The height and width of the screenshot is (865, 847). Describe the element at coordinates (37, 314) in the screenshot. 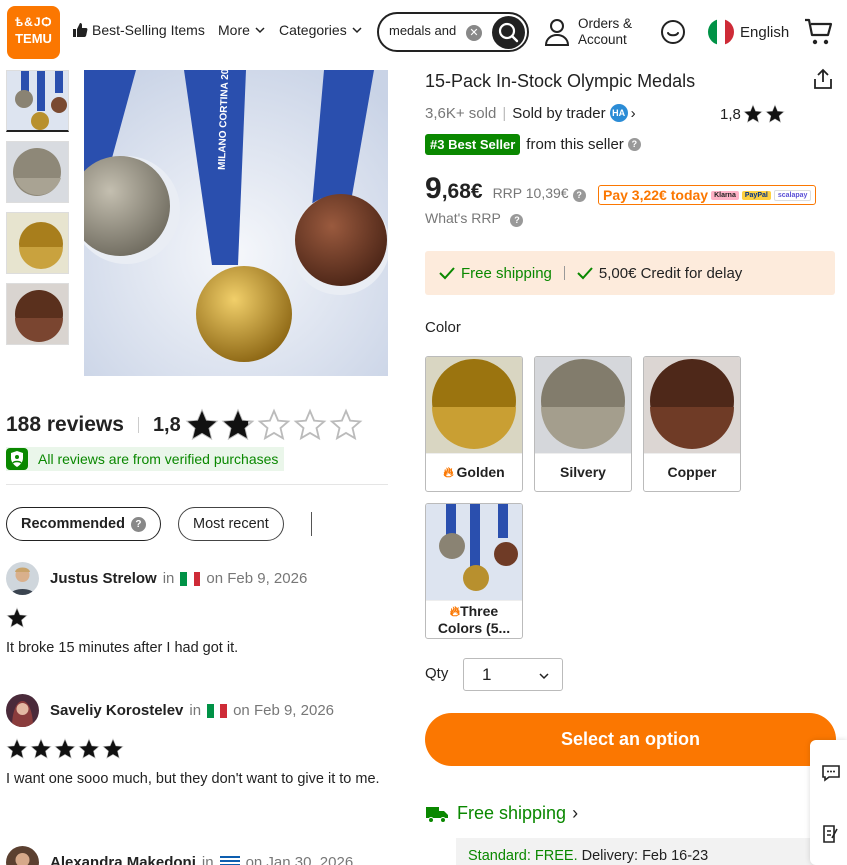

I see `thumbnail-copper` at that location.